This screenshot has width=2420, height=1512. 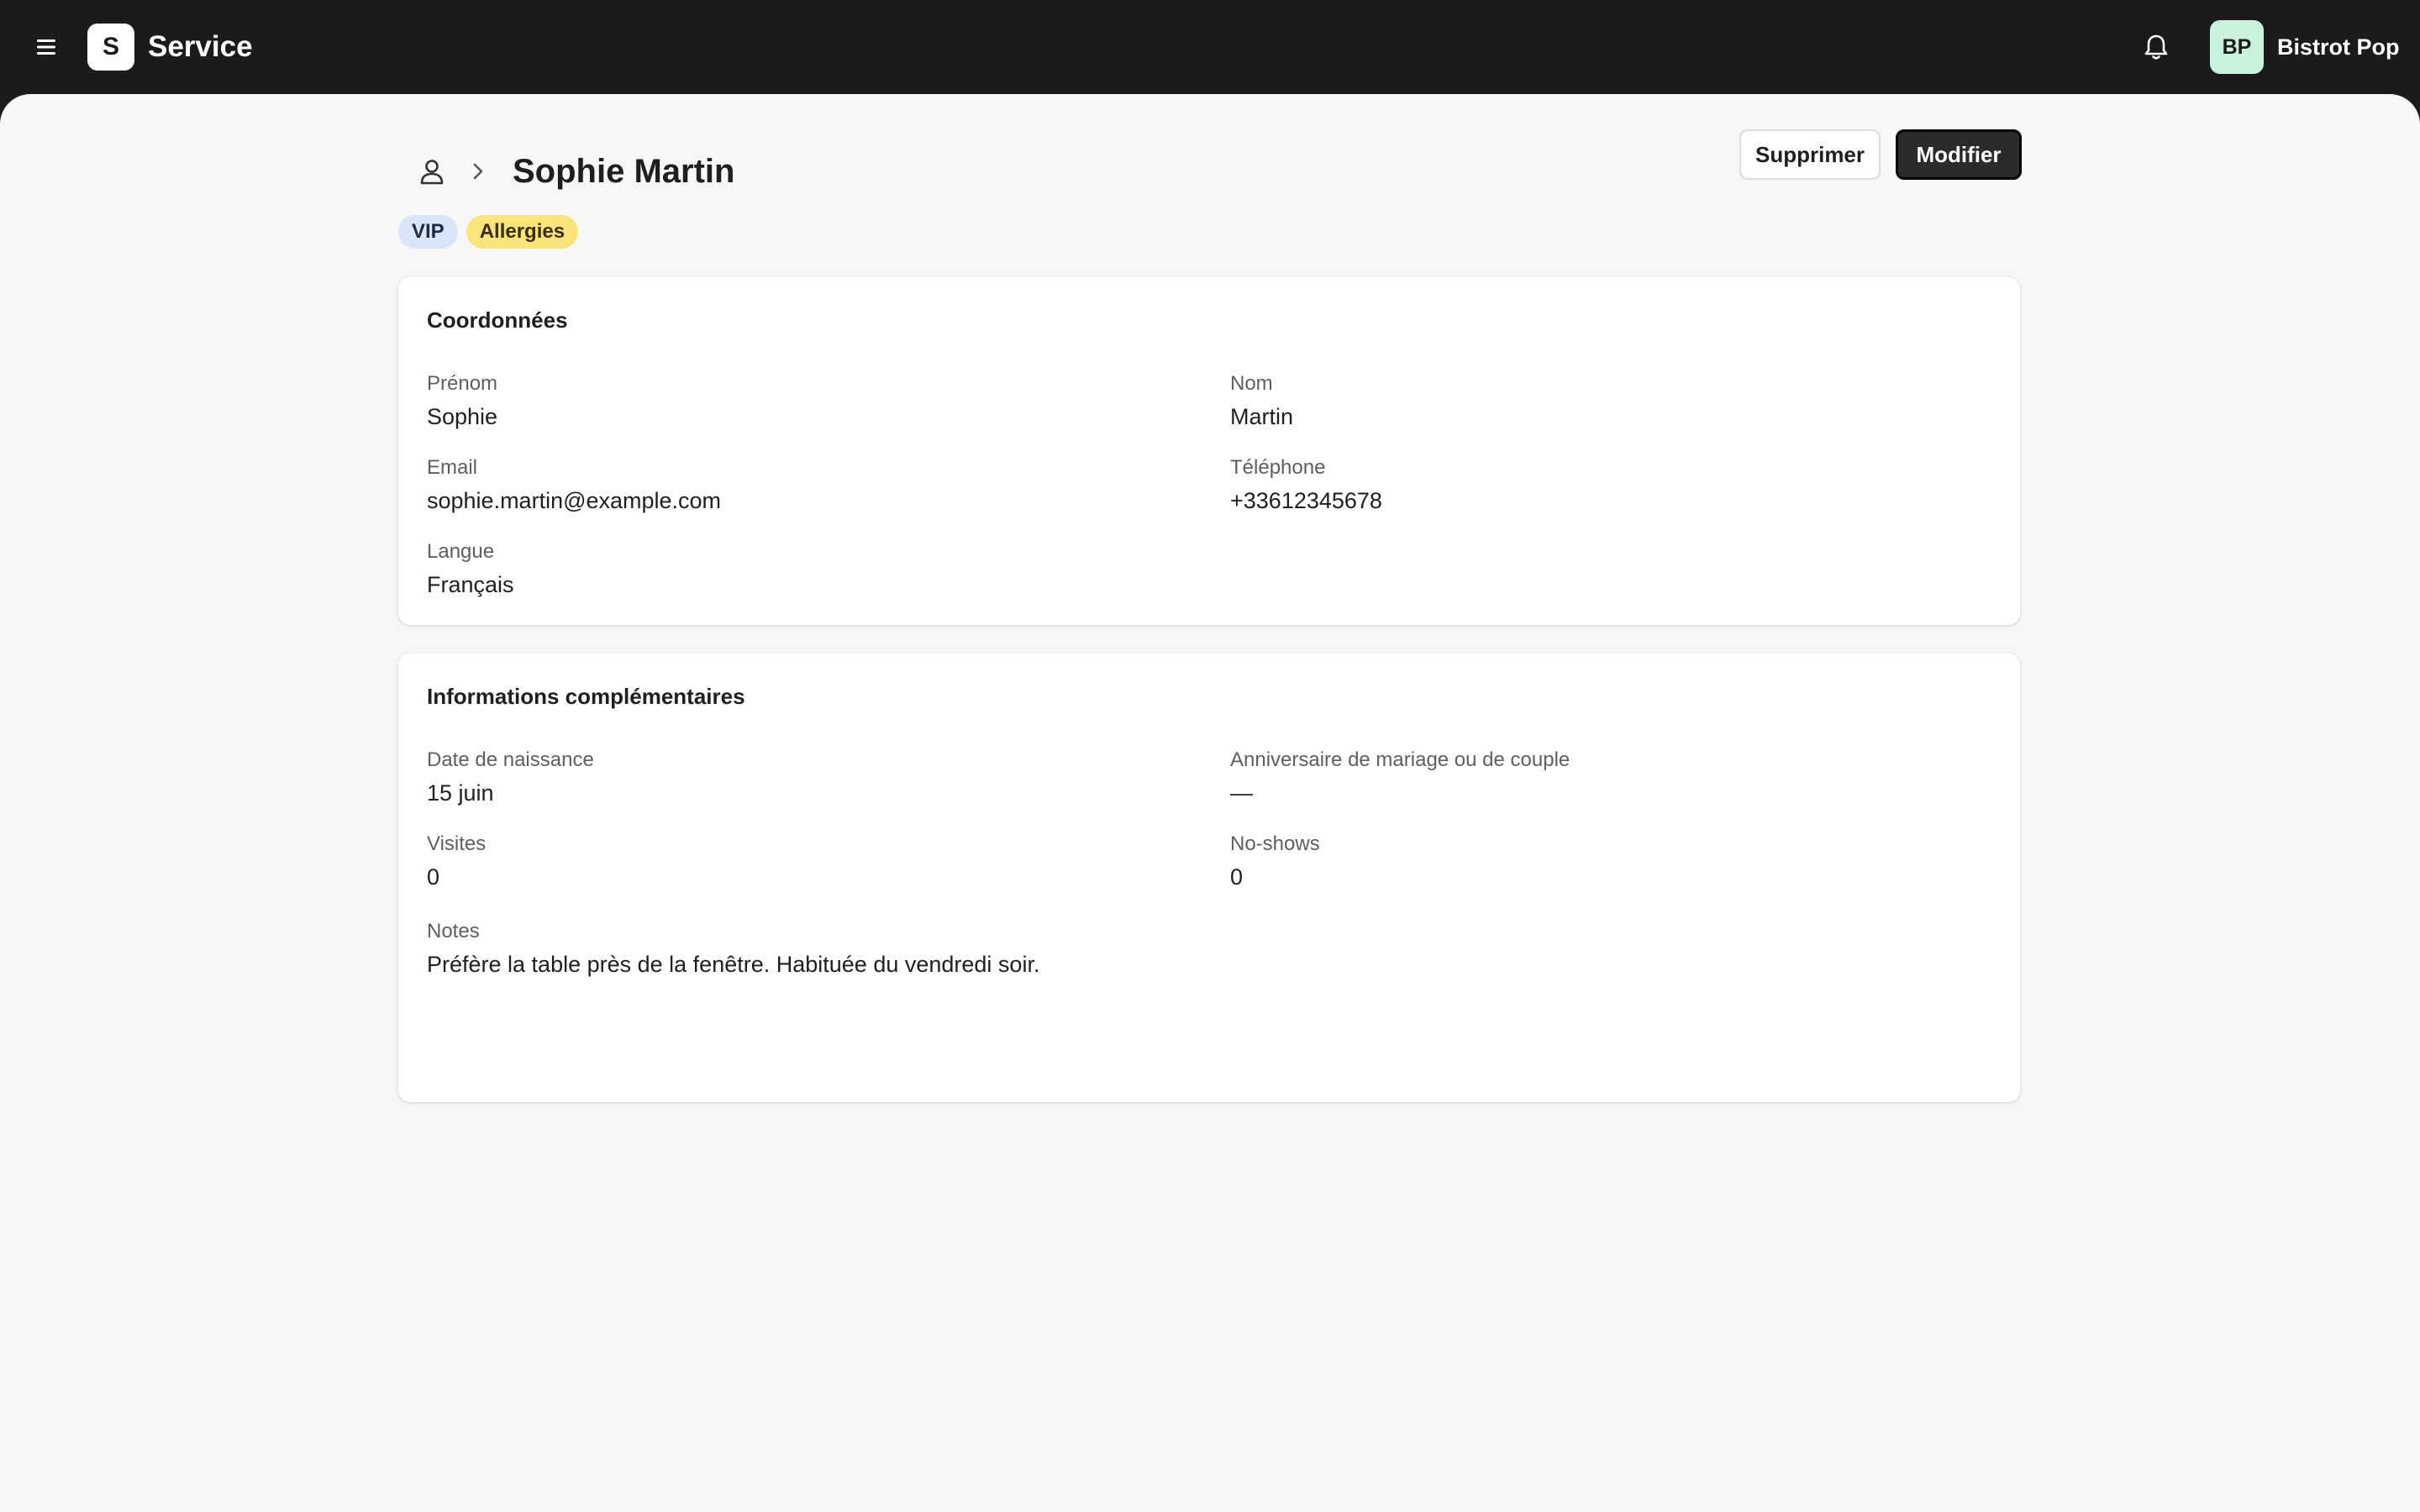 What do you see at coordinates (2237, 47) in the screenshot?
I see `avatar: BP` at bounding box center [2237, 47].